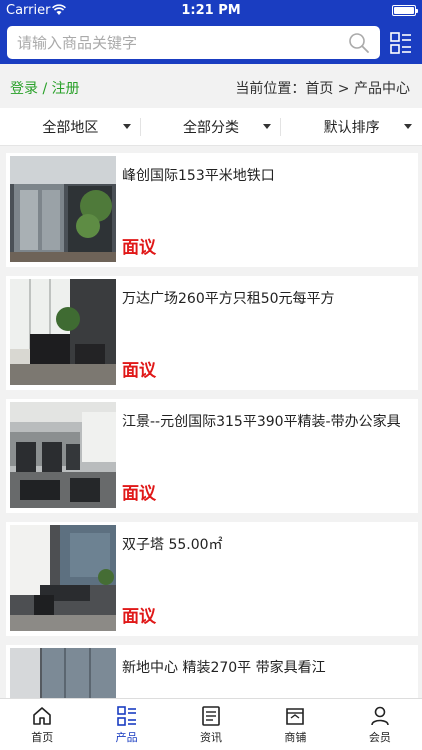 The width and height of the screenshot is (422, 750). I want to click on filter-category: 全部分类, so click(211, 126).